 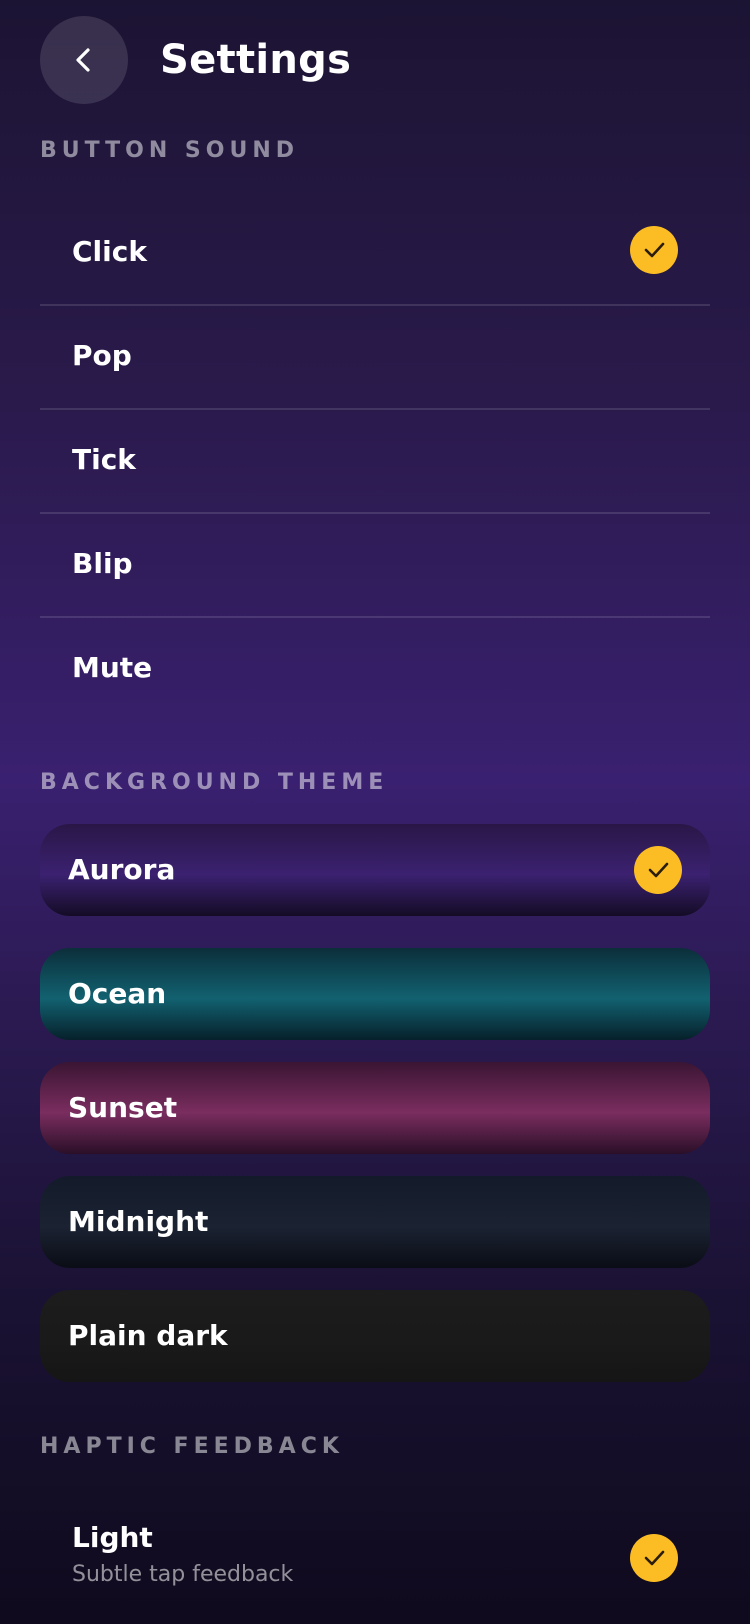 What do you see at coordinates (104, 459) in the screenshot?
I see `sound-option-label: Tick` at bounding box center [104, 459].